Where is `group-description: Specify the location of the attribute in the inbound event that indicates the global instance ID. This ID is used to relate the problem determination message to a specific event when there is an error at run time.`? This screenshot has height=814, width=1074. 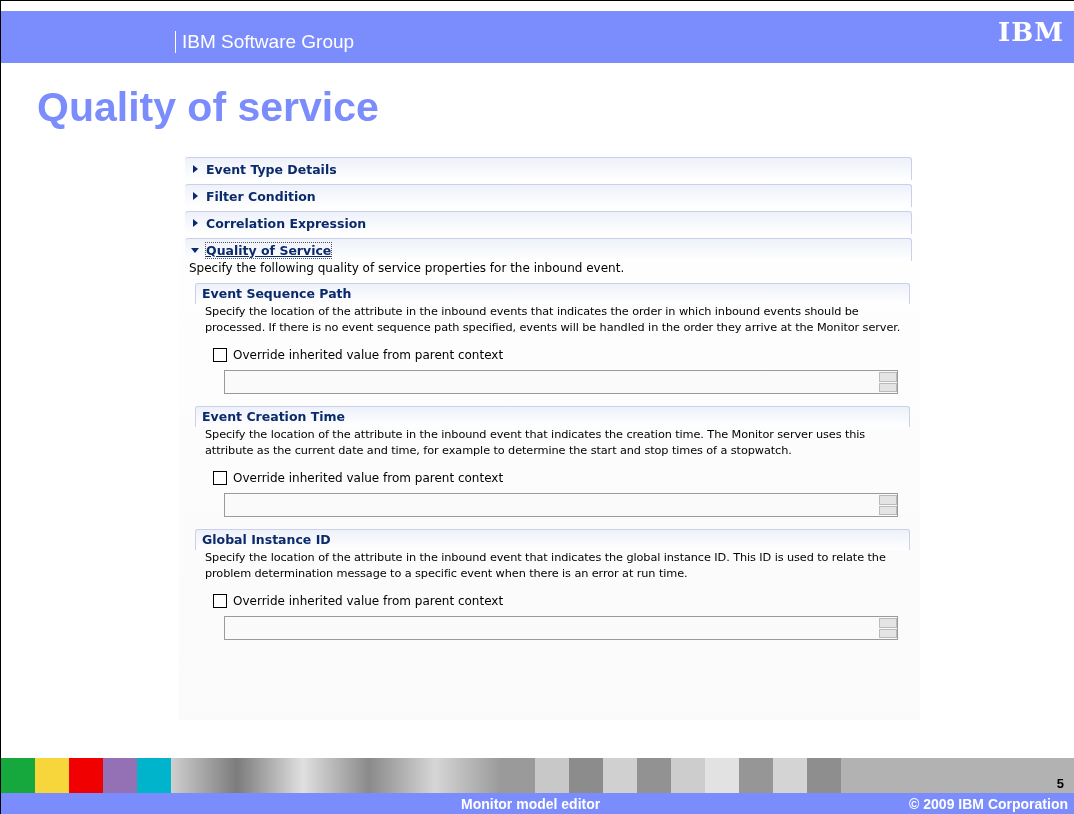 group-description: Specify the location of the attribute in the inbound event that indicates the global instance ID. This ID is used to relate the problem determination message to a specific event when there is an error at run time. is located at coordinates (545, 566).